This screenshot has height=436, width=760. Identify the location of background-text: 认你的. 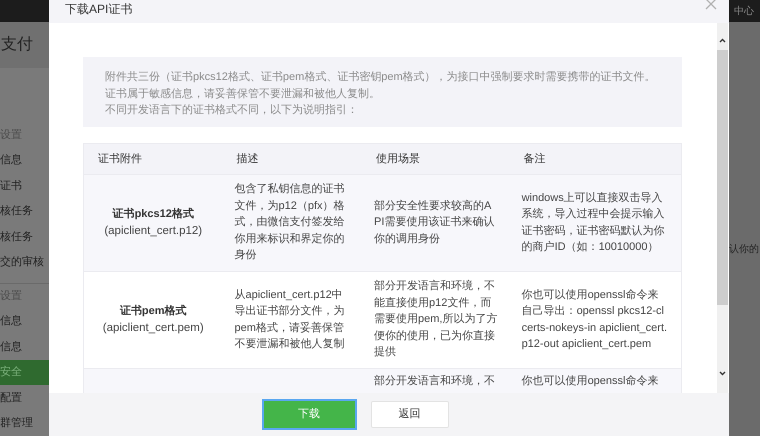
(744, 249).